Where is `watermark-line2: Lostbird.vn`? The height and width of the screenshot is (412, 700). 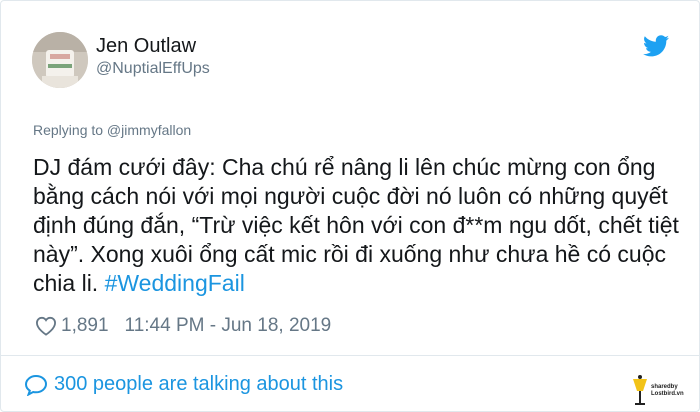
watermark-line2: Lostbird.vn is located at coordinates (667, 394).